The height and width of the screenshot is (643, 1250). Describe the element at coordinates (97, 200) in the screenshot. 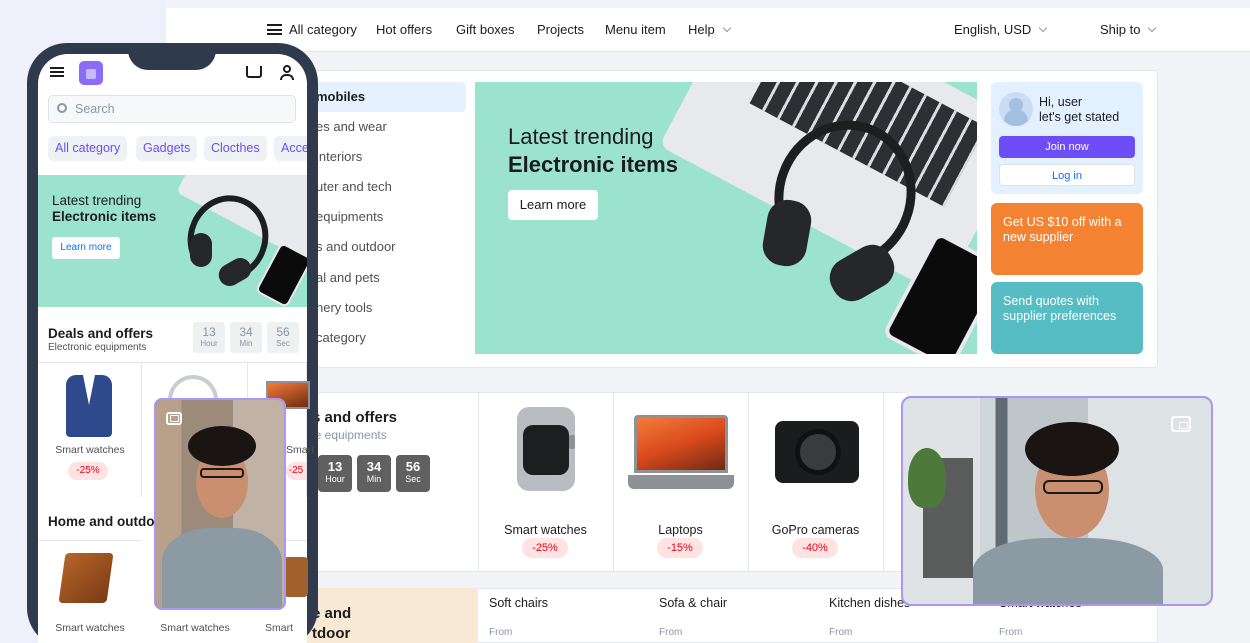

I see `mobile-banner-line1: Latest trending` at that location.